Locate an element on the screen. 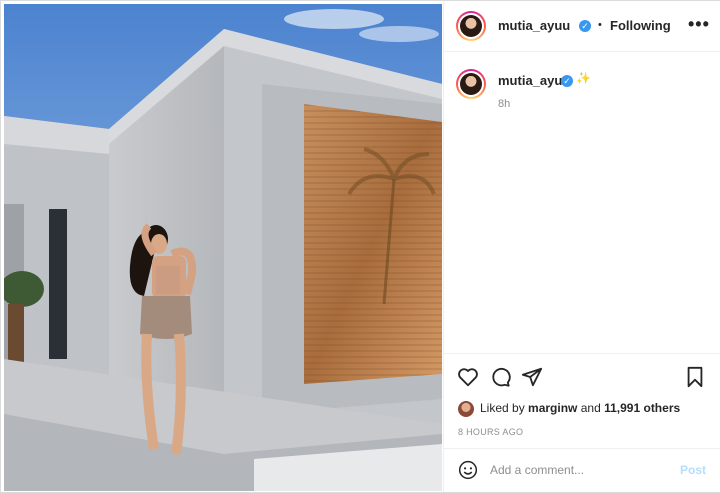 This screenshot has height=493, width=720. header-username: mutia_ayuu is located at coordinates (534, 25).